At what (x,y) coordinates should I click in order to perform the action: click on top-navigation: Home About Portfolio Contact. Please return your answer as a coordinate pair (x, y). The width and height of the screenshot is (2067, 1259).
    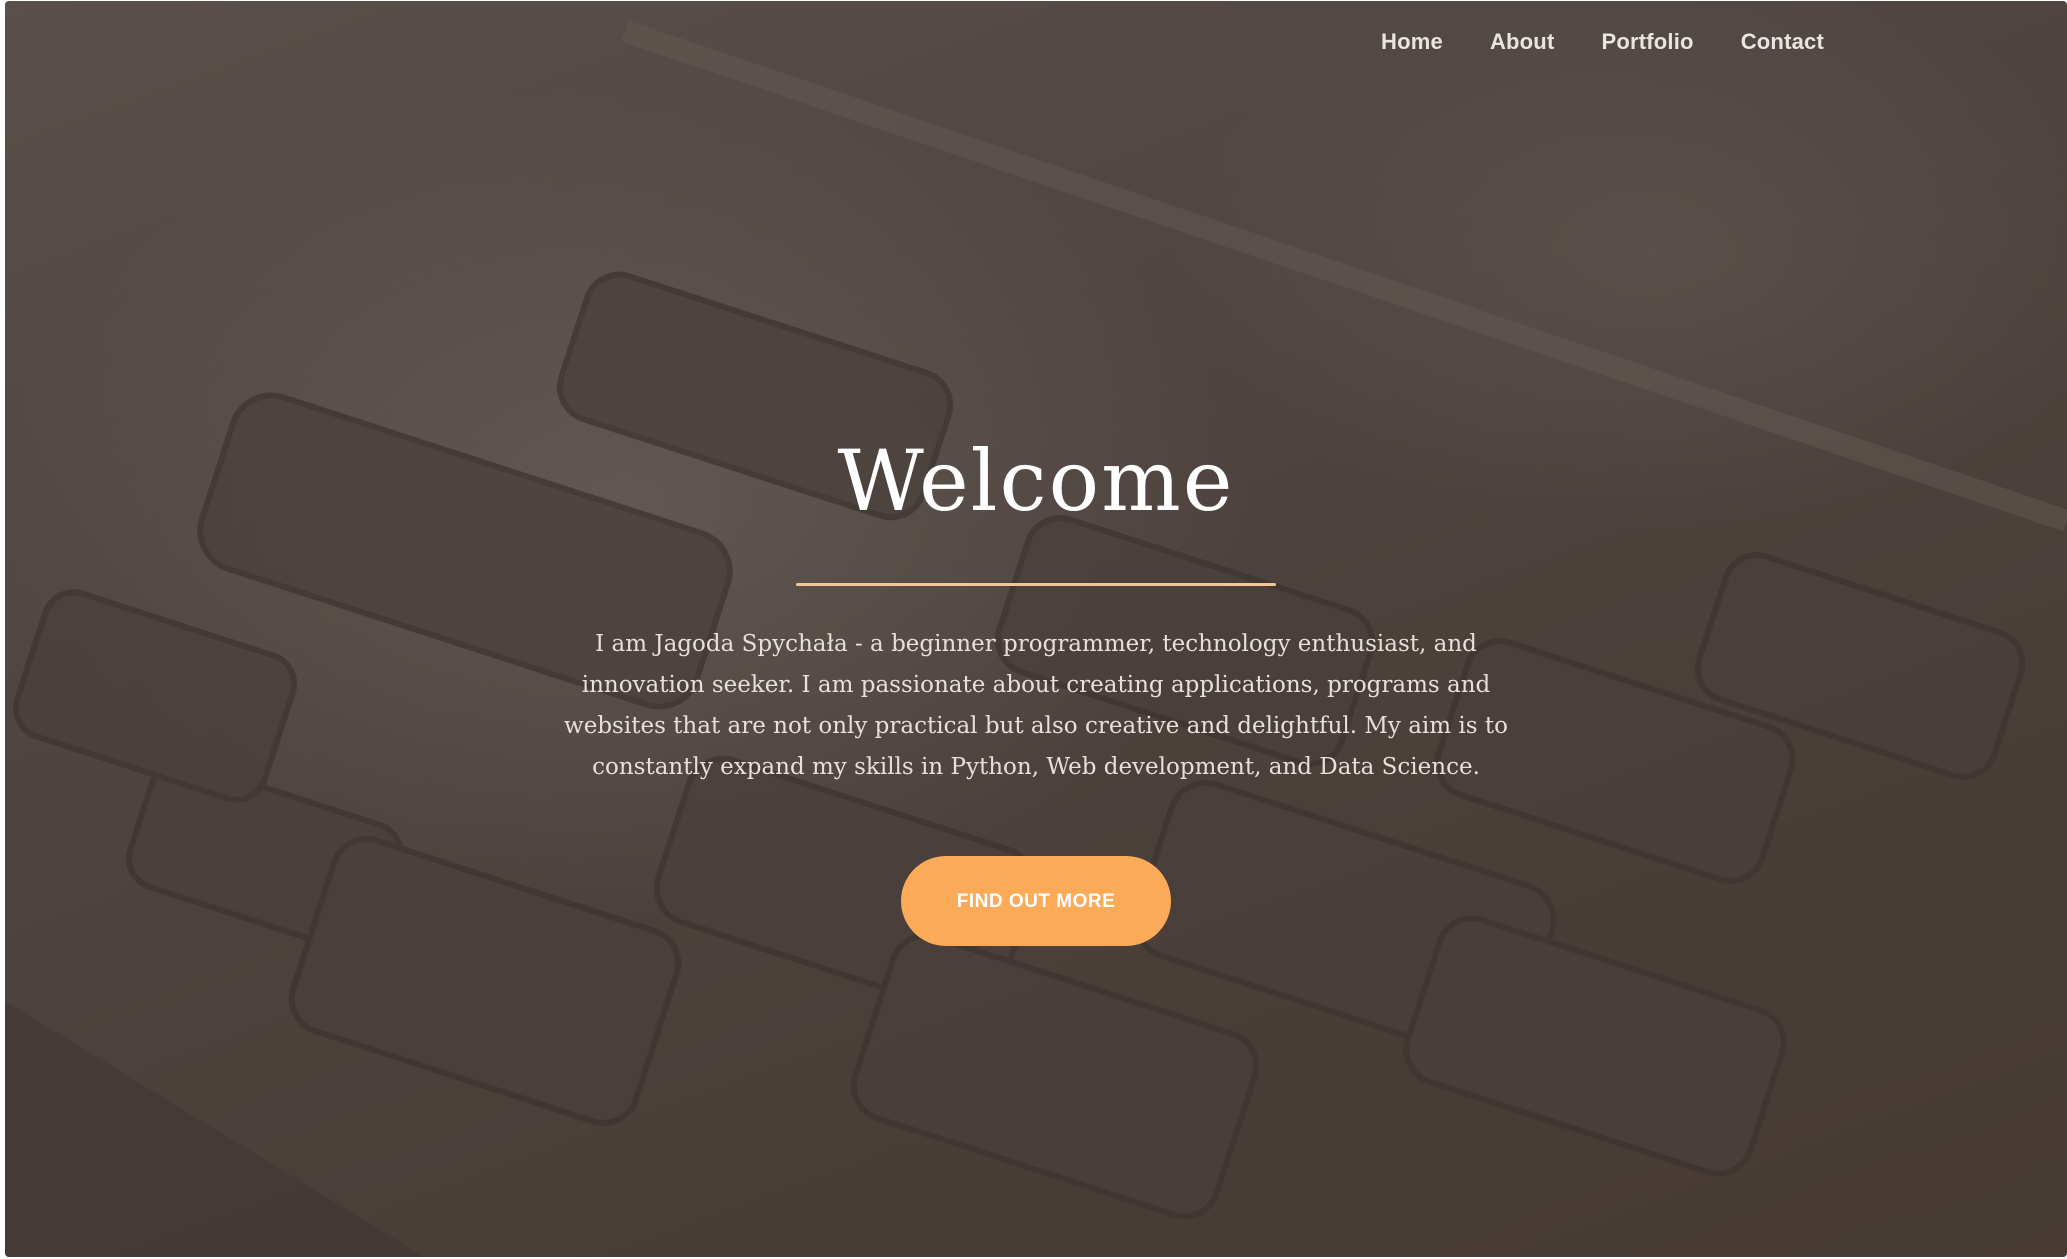
    Looking at the image, I should click on (1602, 42).